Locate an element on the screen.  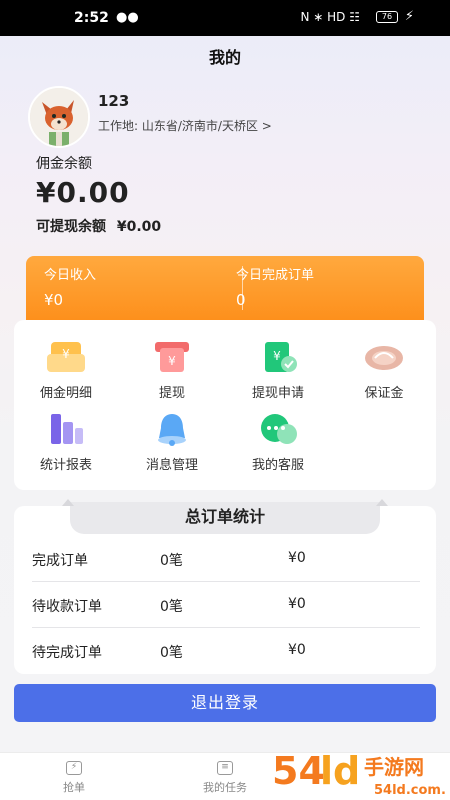
menu-item-report: 统计报表 is located at coordinates (66, 442).